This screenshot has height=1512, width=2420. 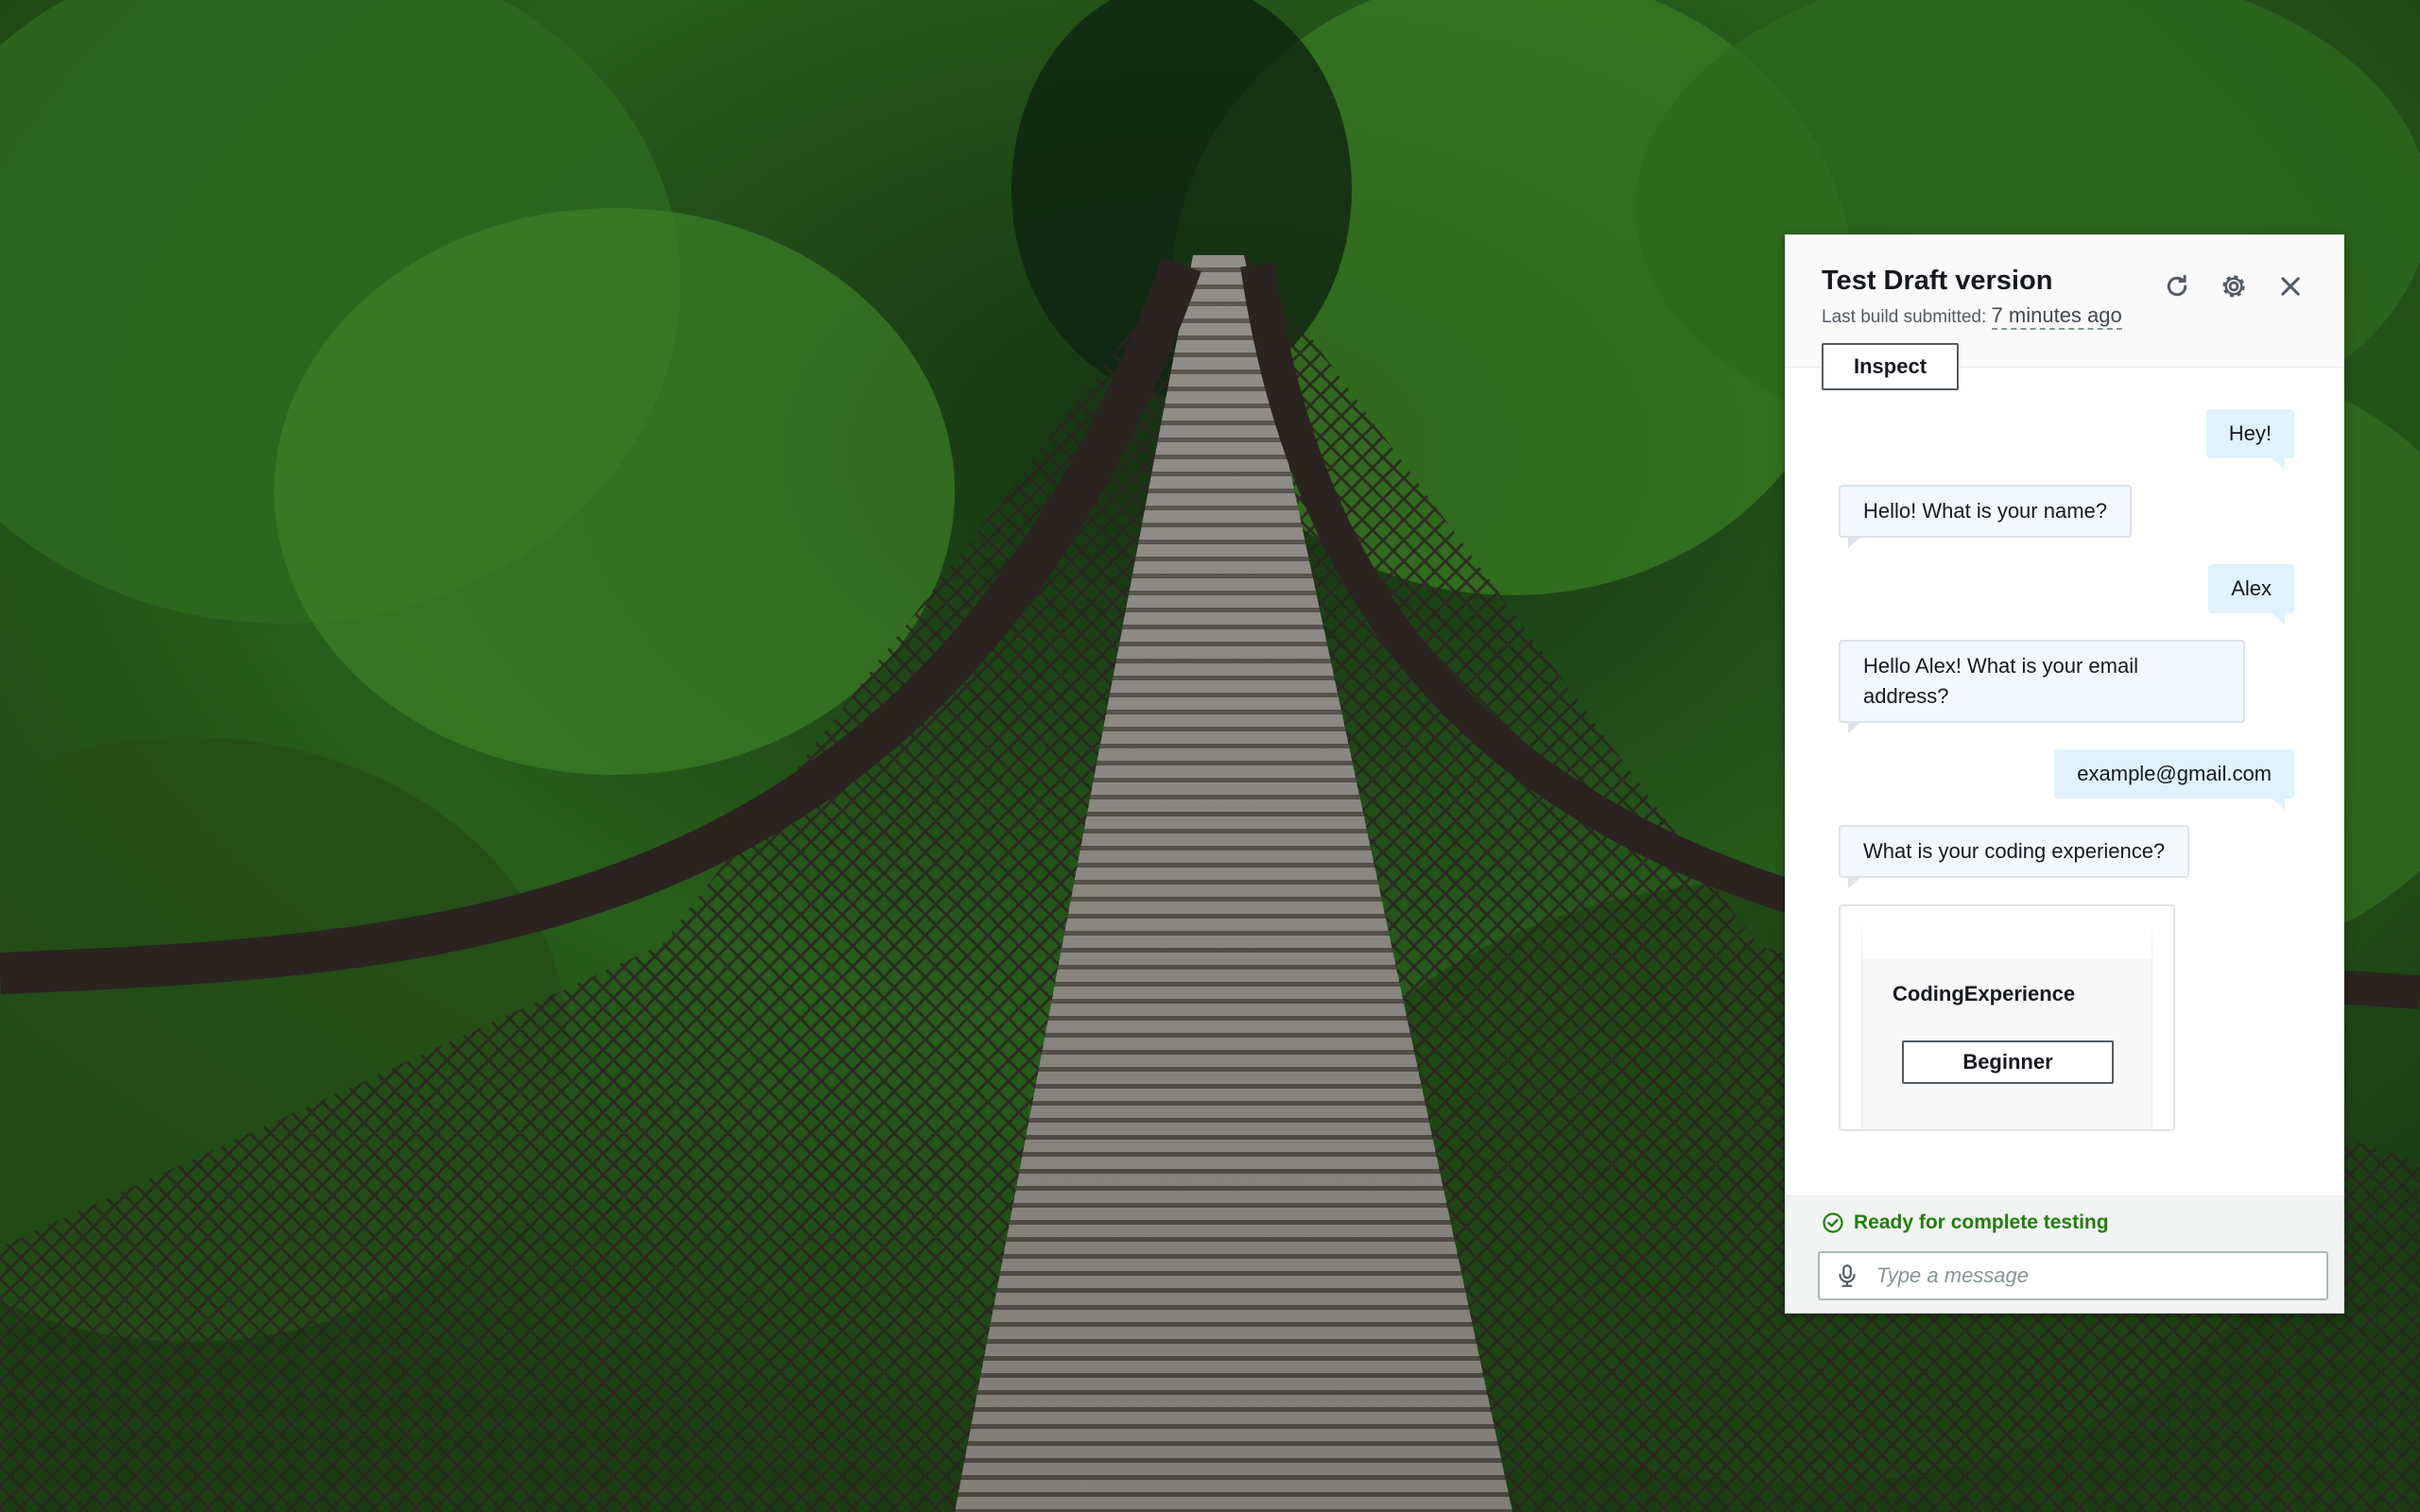 I want to click on response-card-body: CodingExperience Beginner, so click(x=2007, y=1022).